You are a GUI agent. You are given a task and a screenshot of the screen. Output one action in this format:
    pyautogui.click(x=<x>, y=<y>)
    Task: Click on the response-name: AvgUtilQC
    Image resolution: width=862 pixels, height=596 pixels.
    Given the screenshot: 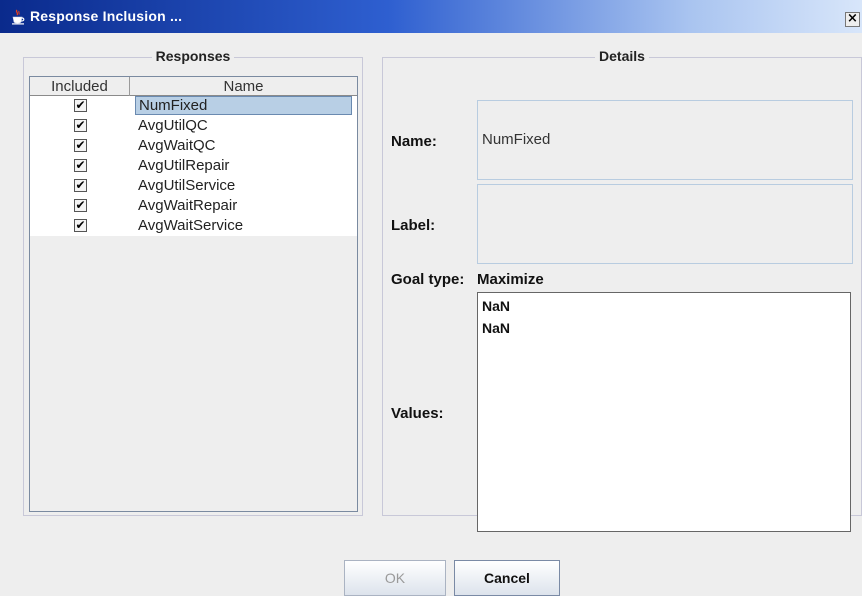 What is the action you would take?
    pyautogui.click(x=171, y=125)
    